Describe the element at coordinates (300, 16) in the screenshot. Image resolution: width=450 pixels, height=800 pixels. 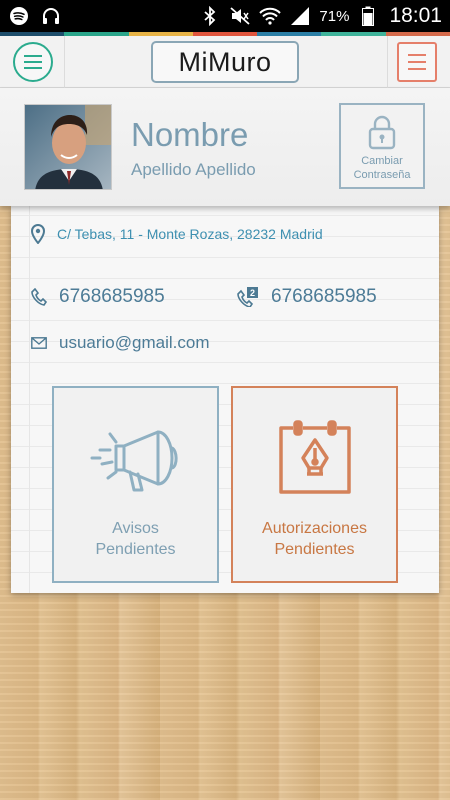
I see `signal-icon` at that location.